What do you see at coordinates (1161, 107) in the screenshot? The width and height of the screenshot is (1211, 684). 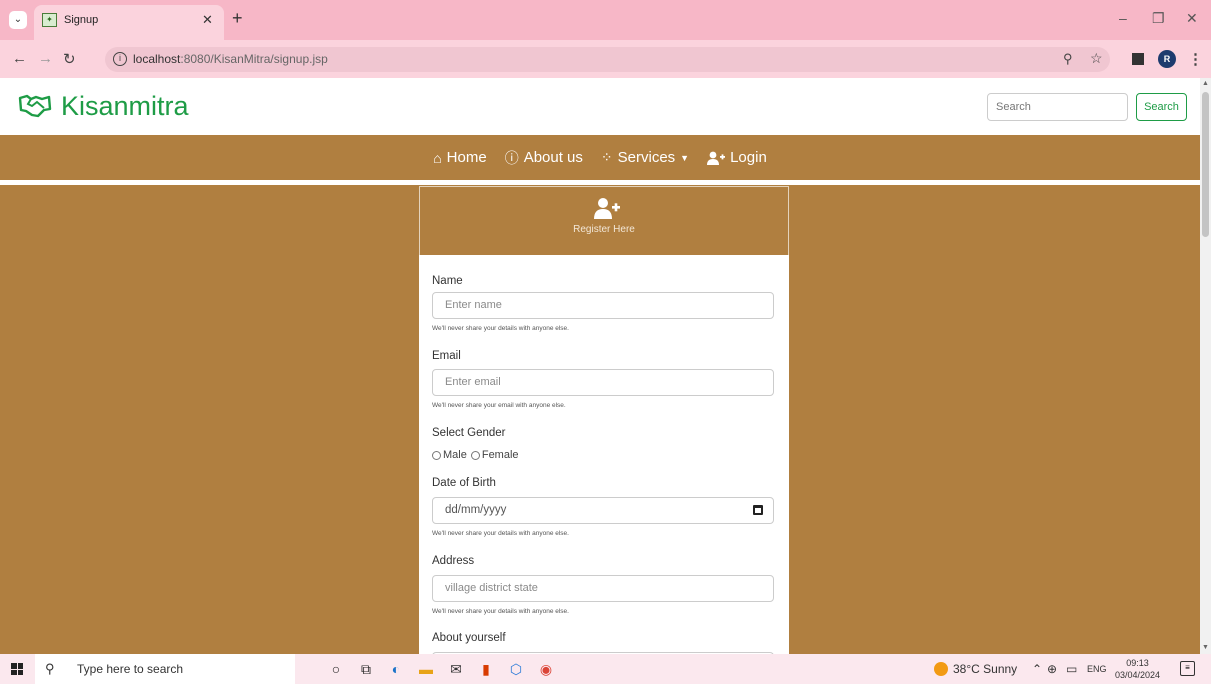 I see `search-button: Search` at bounding box center [1161, 107].